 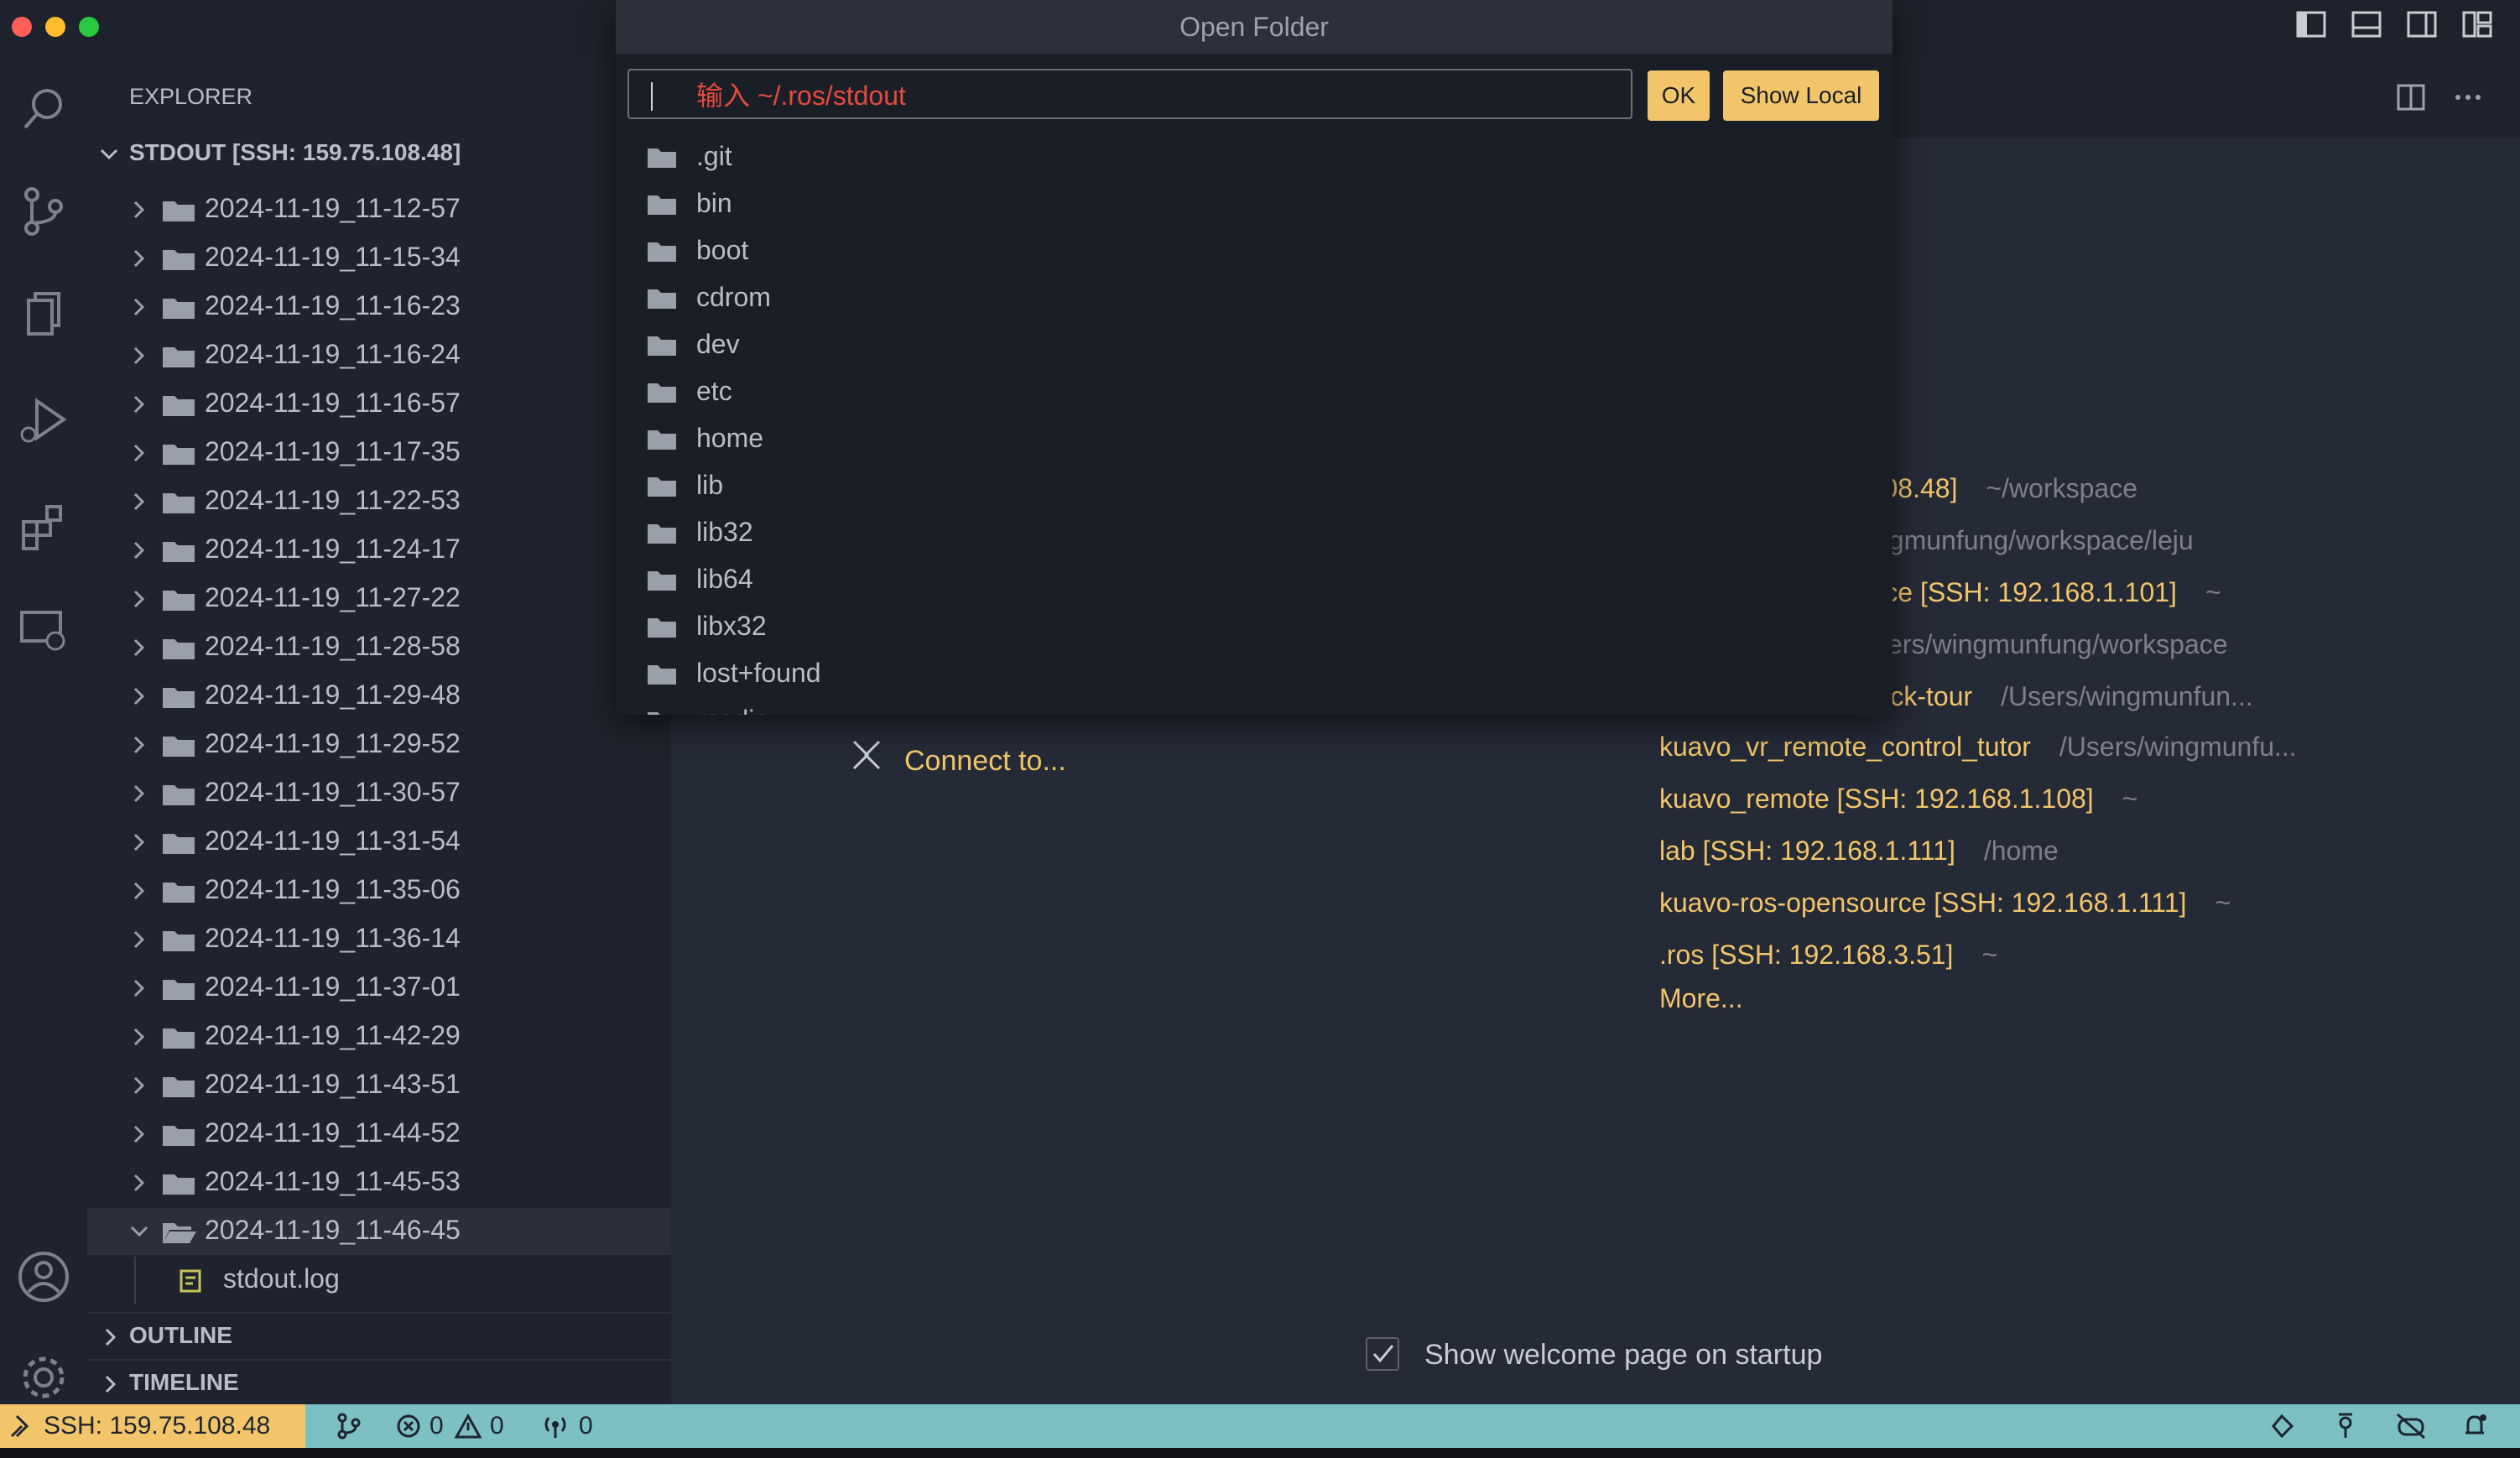 What do you see at coordinates (379, 647) in the screenshot?
I see `tree-folder-row: 2024-11-19_11-28-58` at bounding box center [379, 647].